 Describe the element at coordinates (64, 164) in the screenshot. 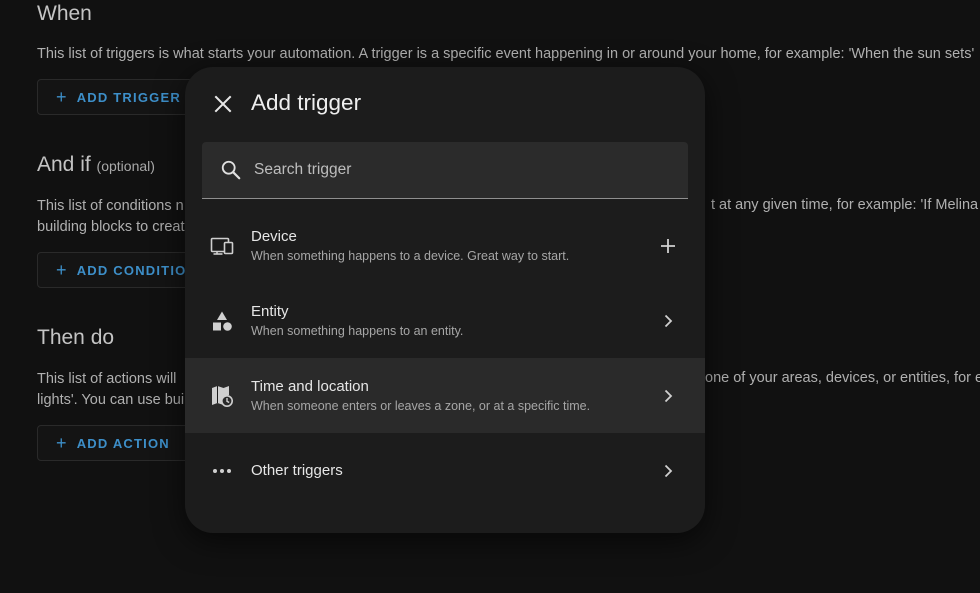

I see `and-if-heading-text: And if` at that location.